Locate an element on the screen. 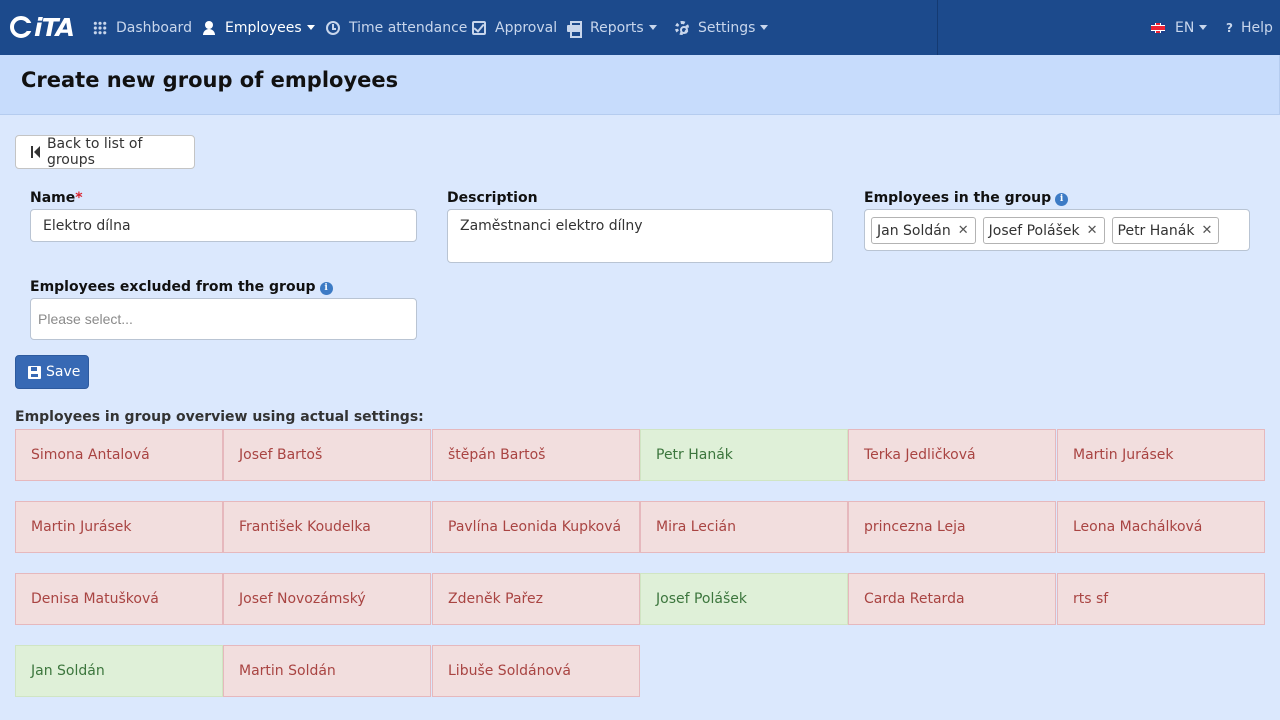  uk-flag-icon is located at coordinates (1158, 27).